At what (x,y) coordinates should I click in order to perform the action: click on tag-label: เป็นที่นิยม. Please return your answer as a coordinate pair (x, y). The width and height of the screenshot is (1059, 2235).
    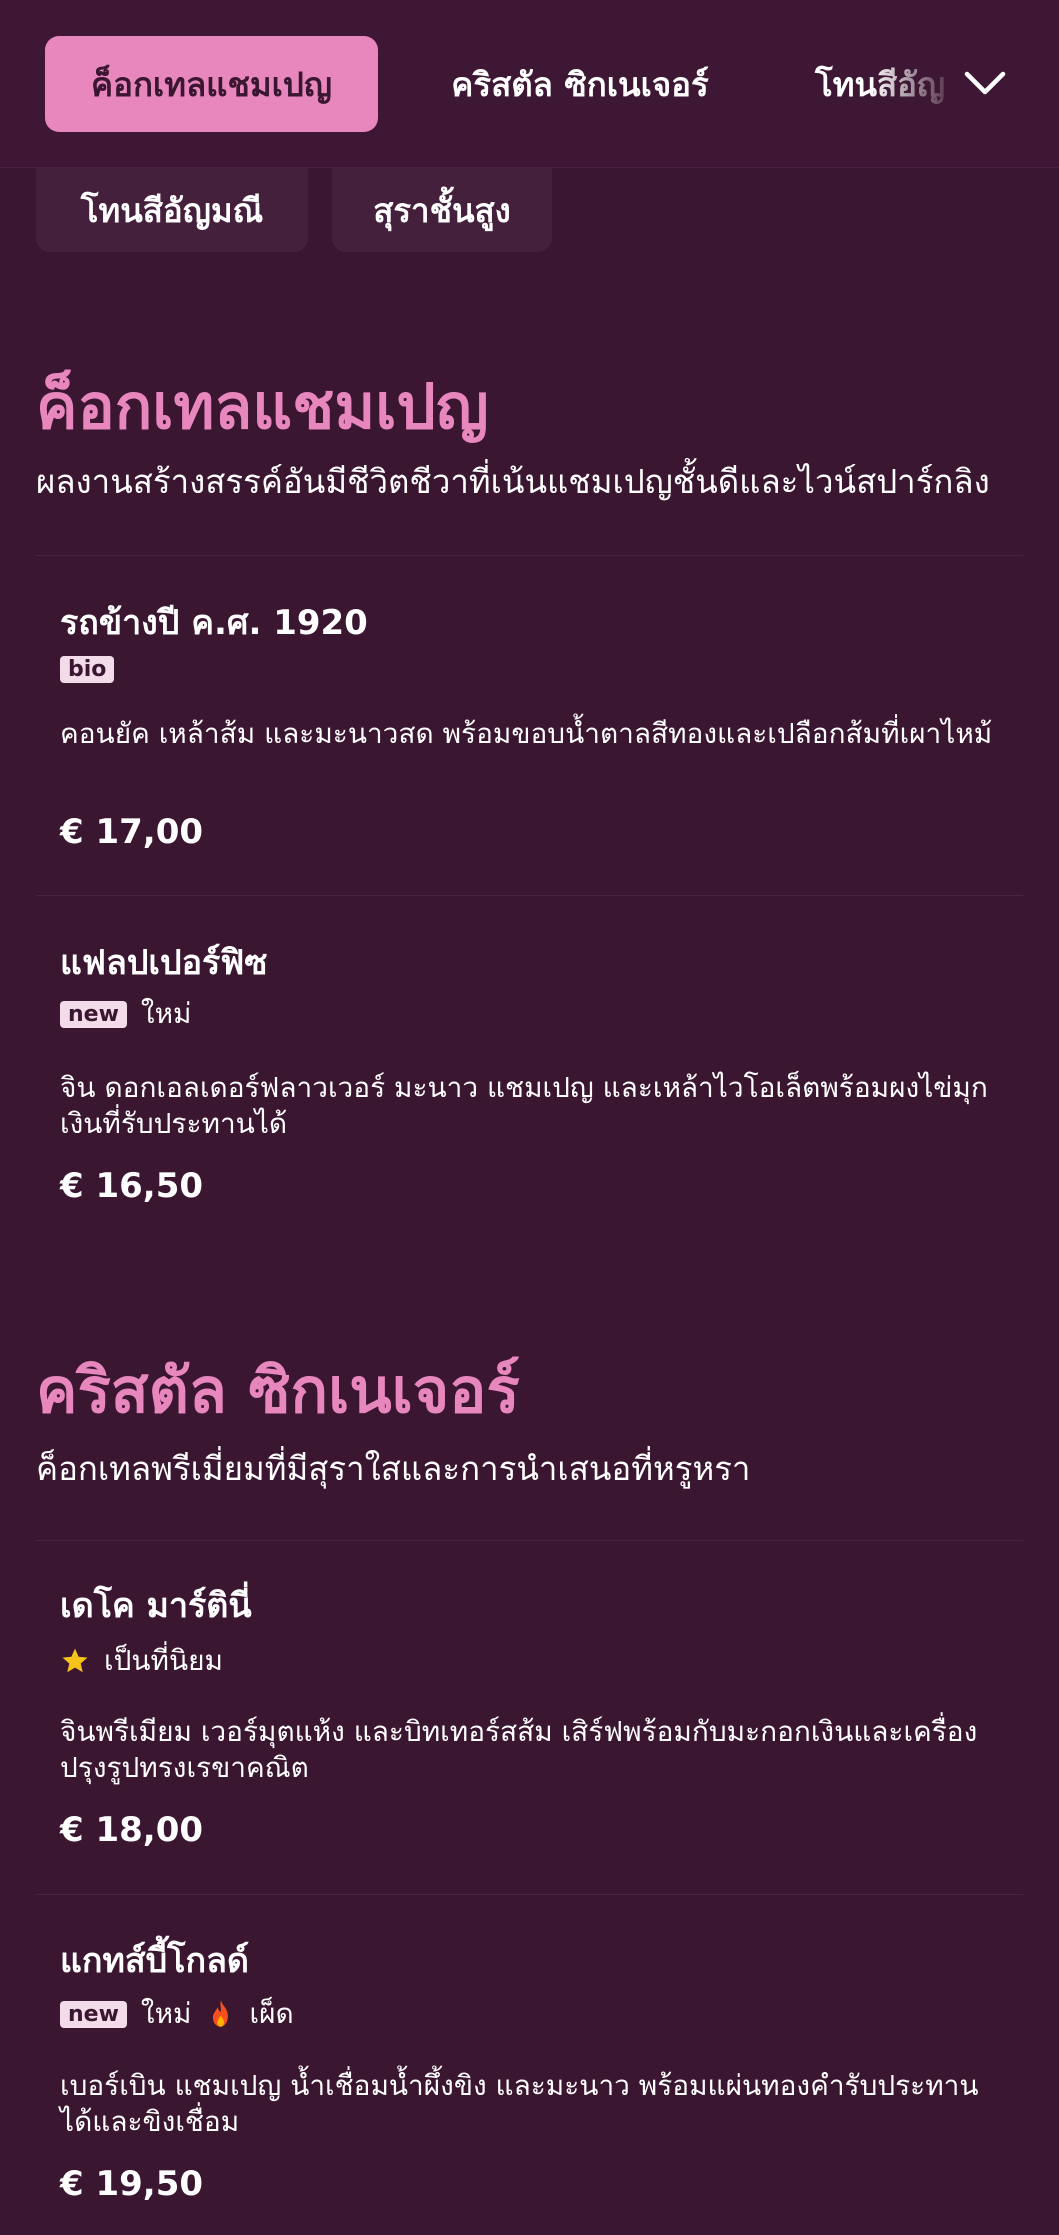
    Looking at the image, I should click on (163, 1660).